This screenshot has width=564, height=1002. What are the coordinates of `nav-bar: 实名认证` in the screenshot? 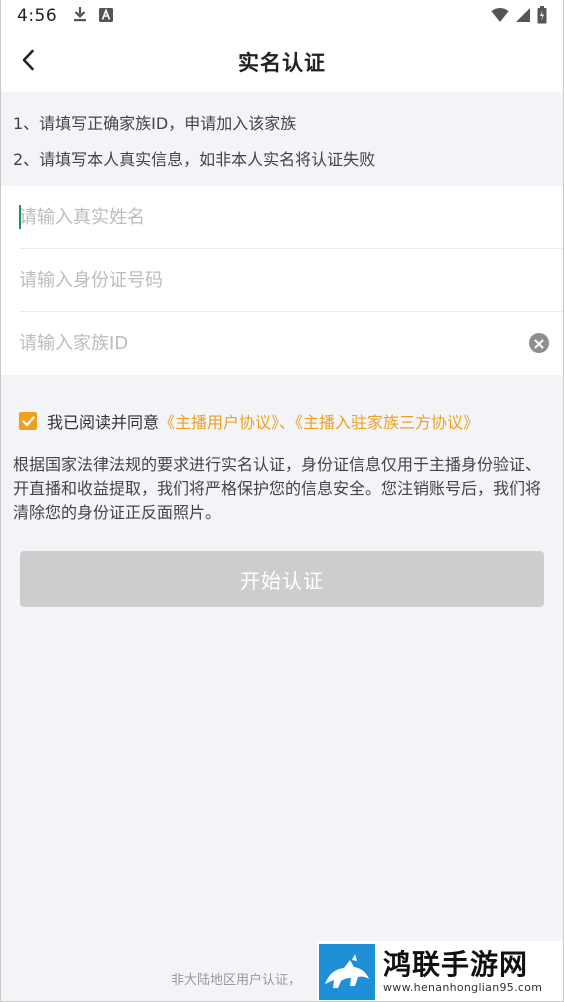 It's located at (282, 62).